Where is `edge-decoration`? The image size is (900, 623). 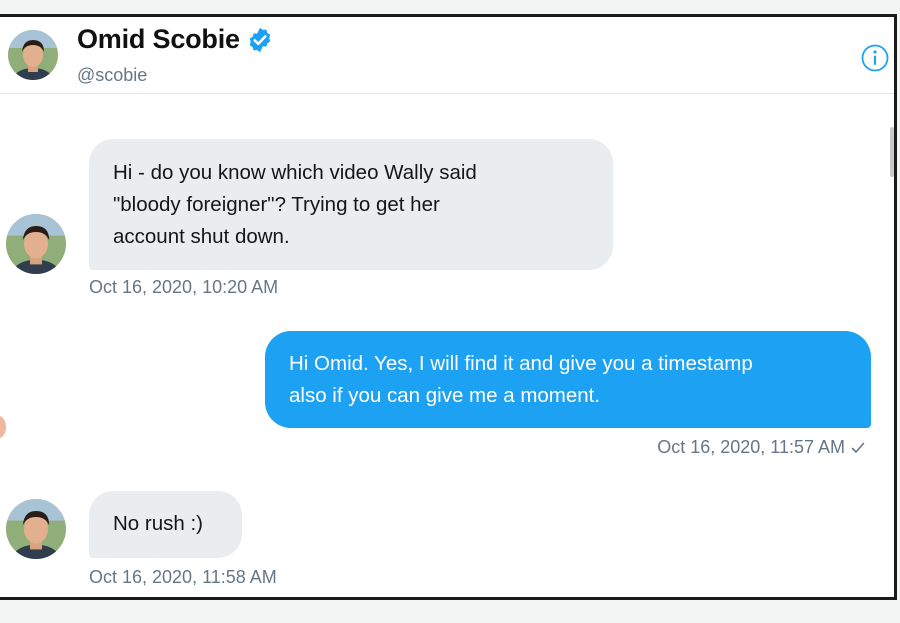 edge-decoration is located at coordinates (3, 427).